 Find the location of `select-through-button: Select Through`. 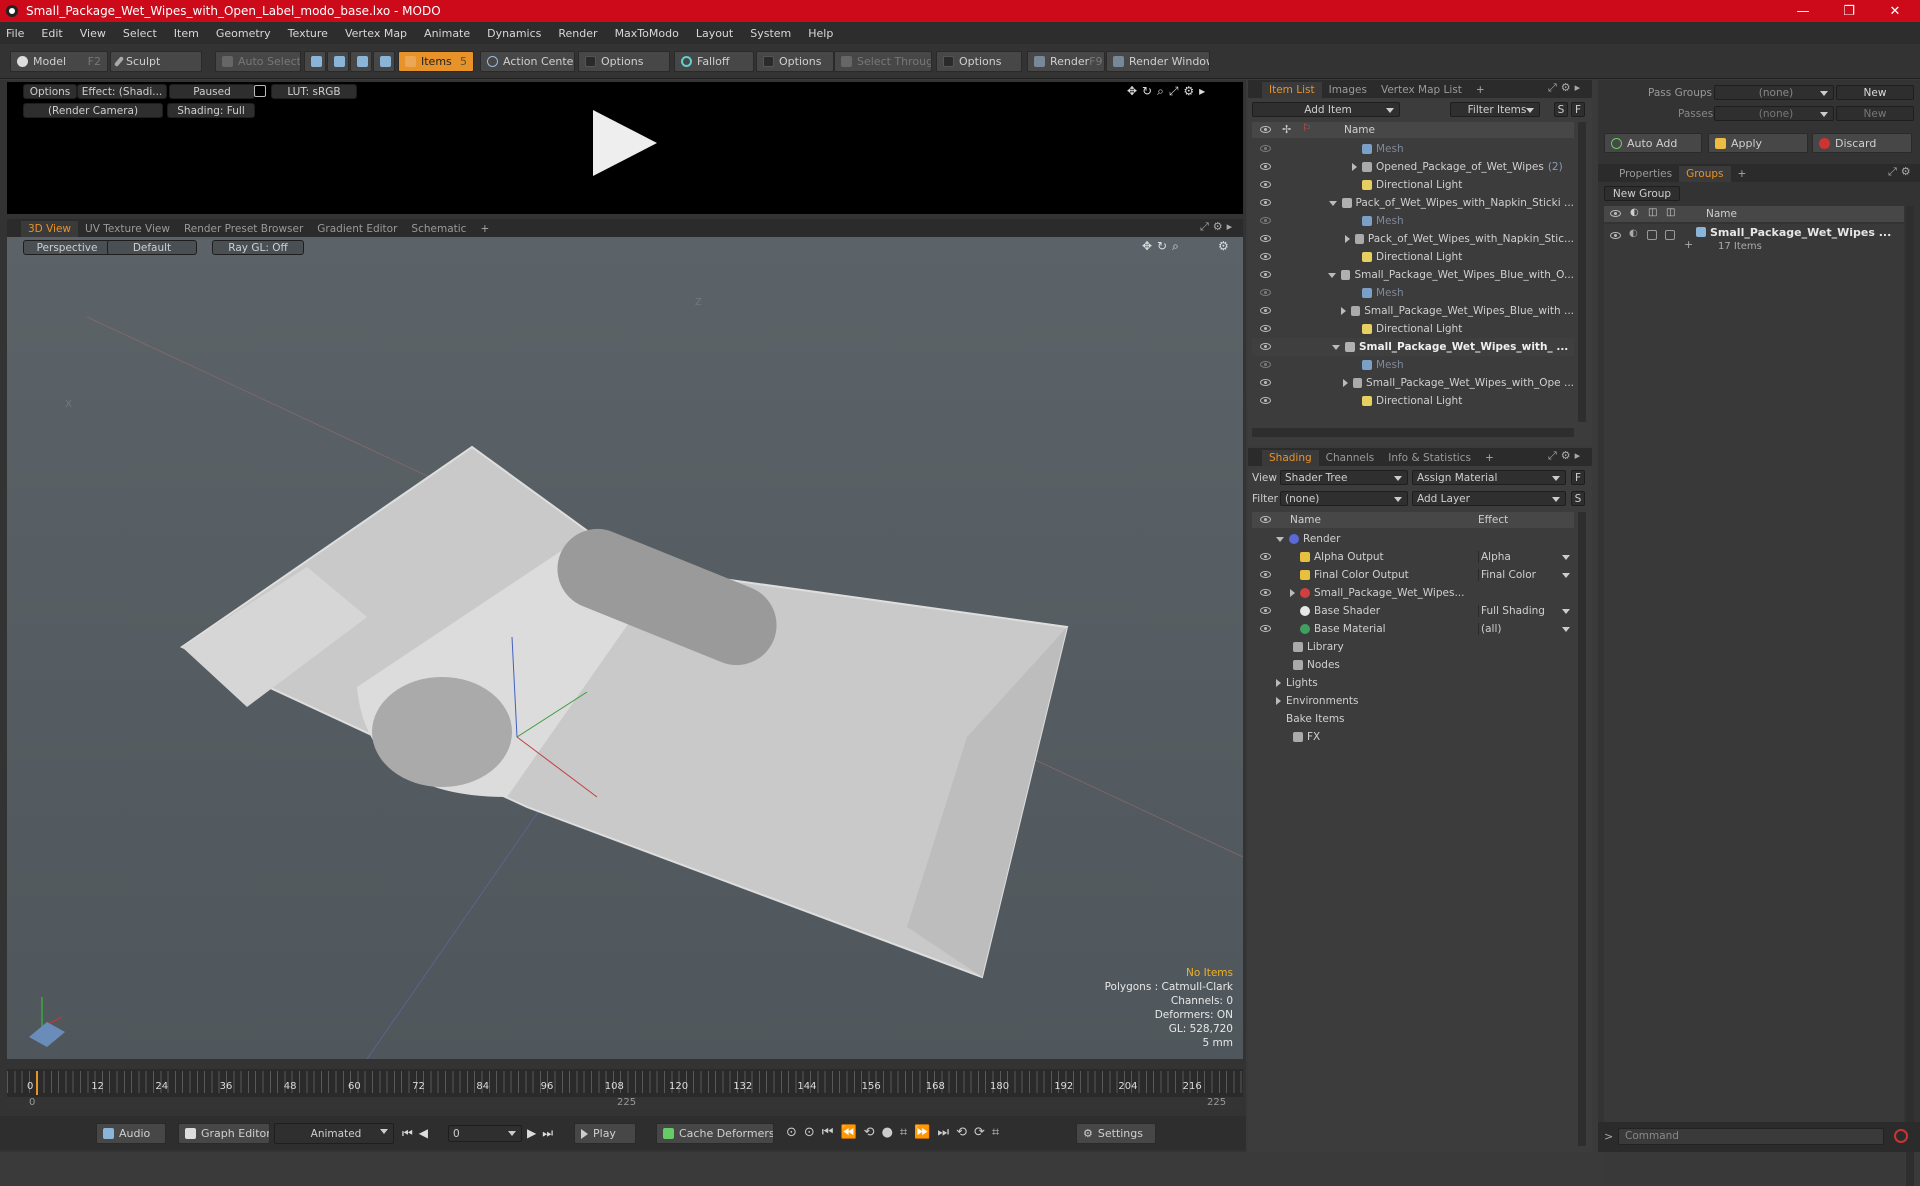

select-through-button: Select Through is located at coordinates (883, 61).